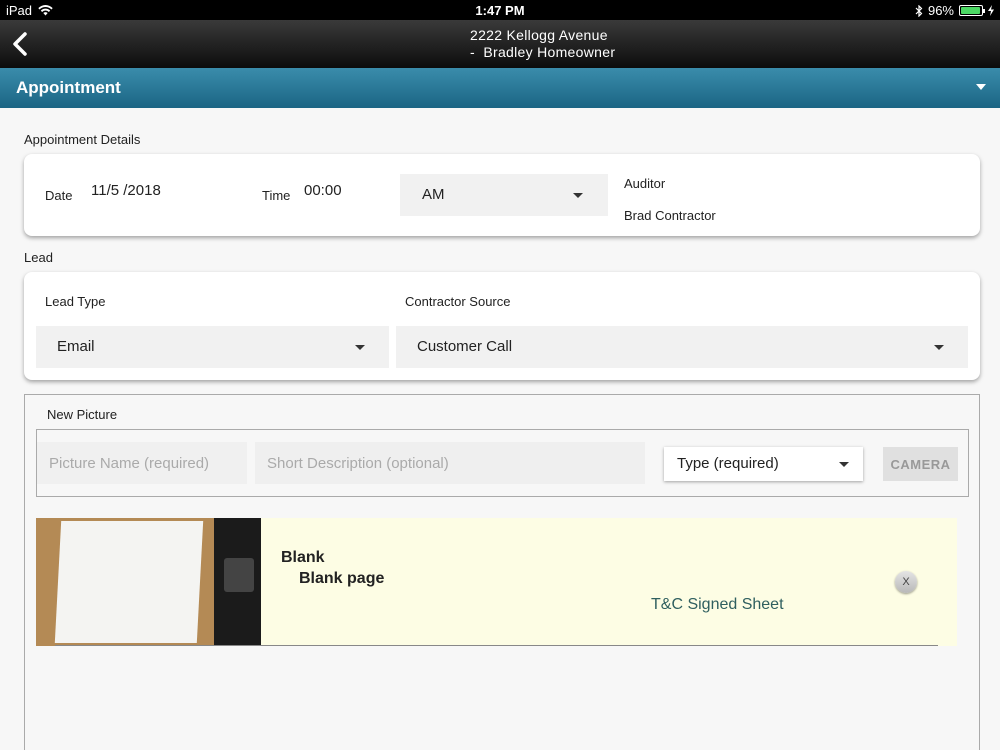 Image resolution: width=1000 pixels, height=750 pixels. I want to click on time-field: 00:00, so click(323, 190).